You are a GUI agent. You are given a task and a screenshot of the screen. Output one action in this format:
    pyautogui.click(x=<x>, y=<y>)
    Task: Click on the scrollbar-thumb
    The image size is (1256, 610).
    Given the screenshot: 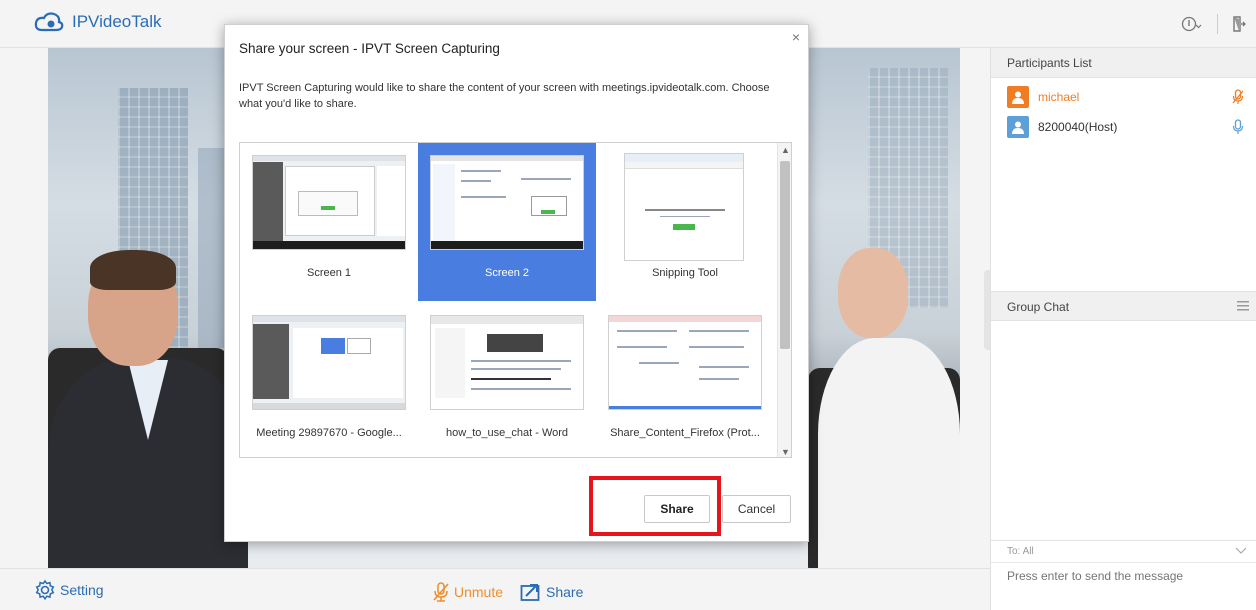 What is the action you would take?
    pyautogui.click(x=785, y=255)
    